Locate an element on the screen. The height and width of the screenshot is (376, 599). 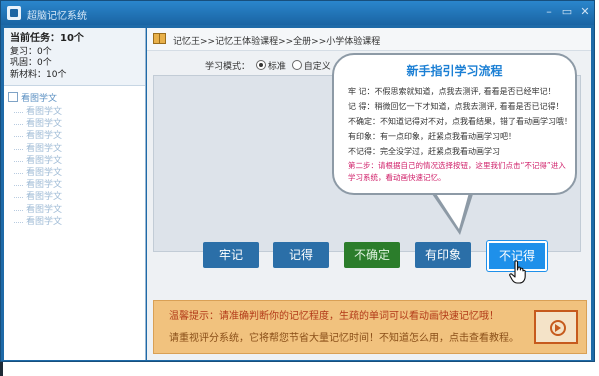
desktop-edge is located at coordinates (1, 369).